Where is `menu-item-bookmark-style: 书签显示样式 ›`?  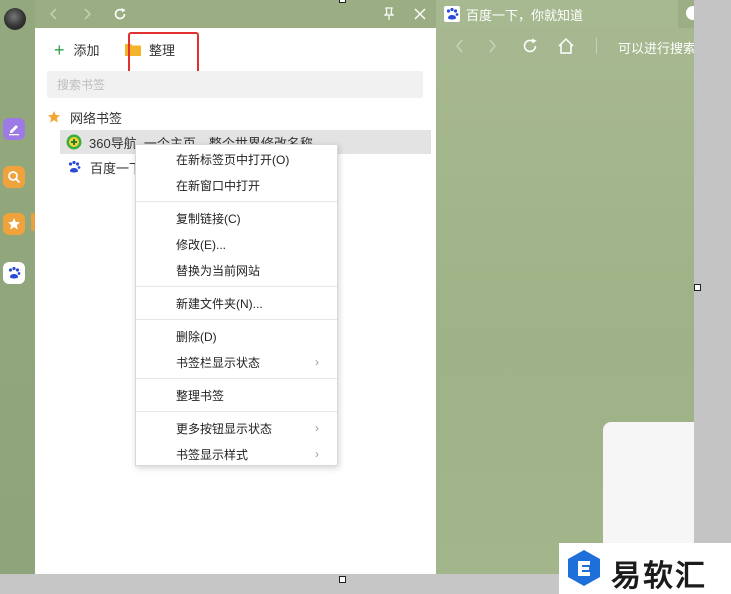
menu-item-bookmark-style: 书签显示样式 › is located at coordinates (236, 454).